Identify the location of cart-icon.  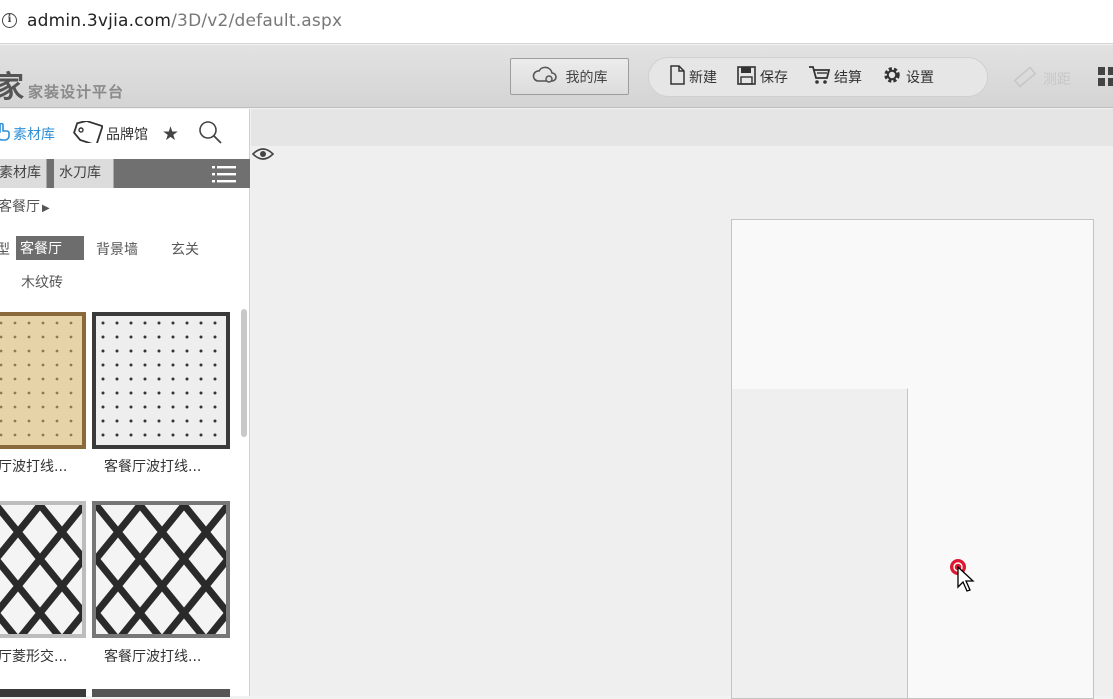
(819, 77).